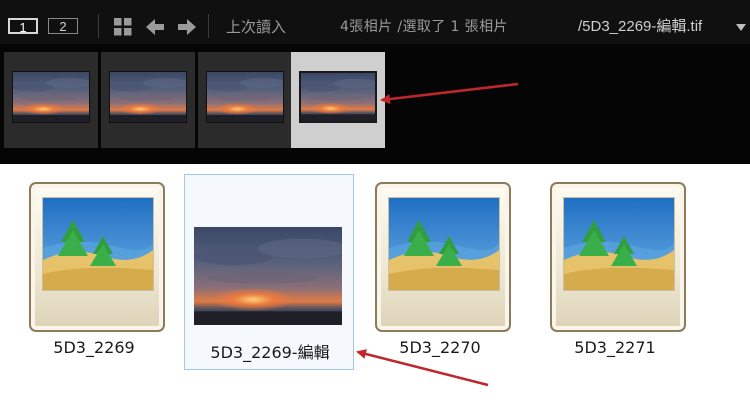 The height and width of the screenshot is (418, 750). Describe the element at coordinates (640, 26) in the screenshot. I see `current-filename: /5D3_2269-編輯.tif` at that location.